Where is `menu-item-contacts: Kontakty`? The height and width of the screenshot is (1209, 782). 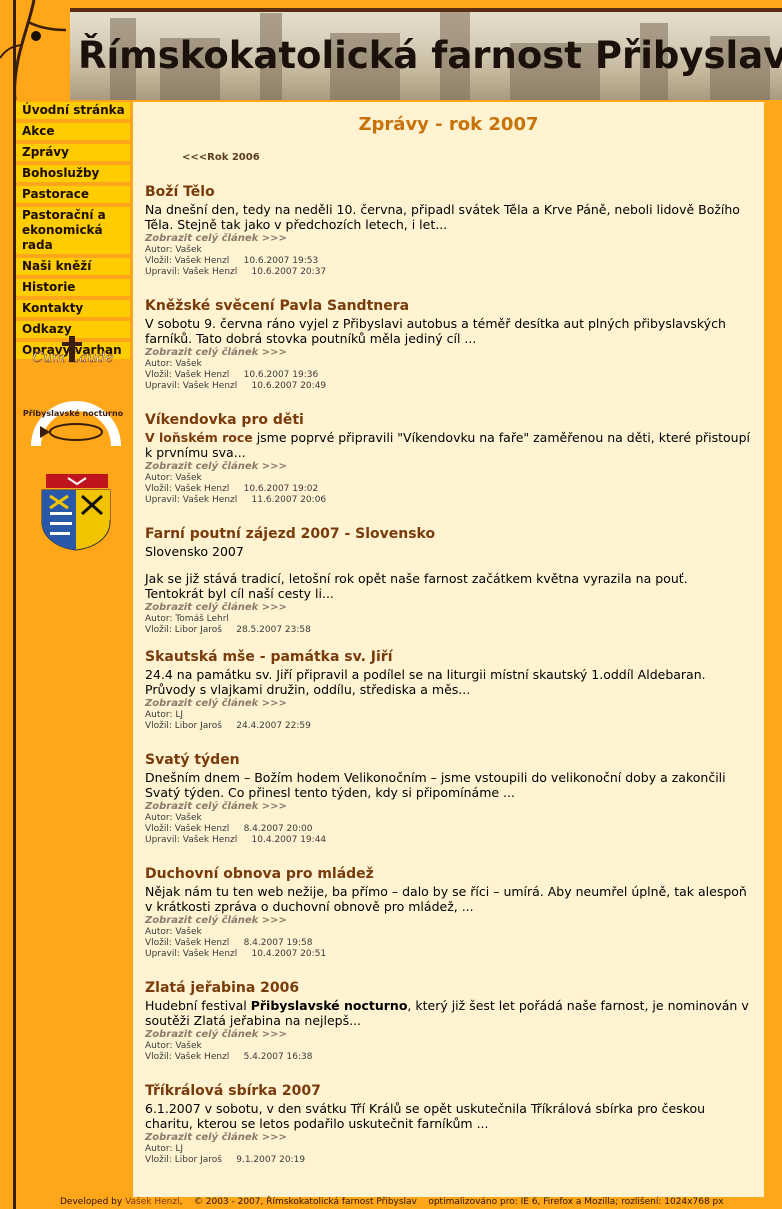 menu-item-contacts: Kontakty is located at coordinates (73, 308).